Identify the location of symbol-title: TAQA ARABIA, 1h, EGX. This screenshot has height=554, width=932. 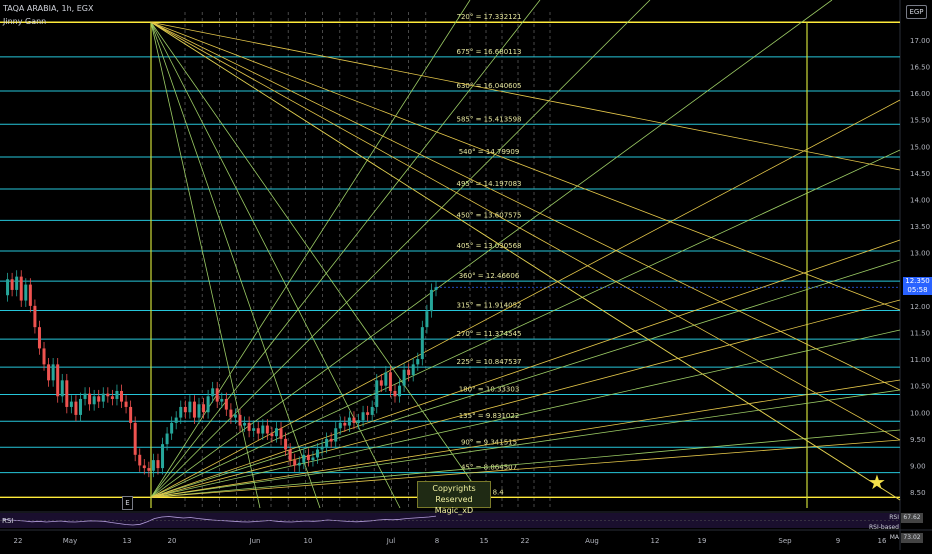
(48, 8).